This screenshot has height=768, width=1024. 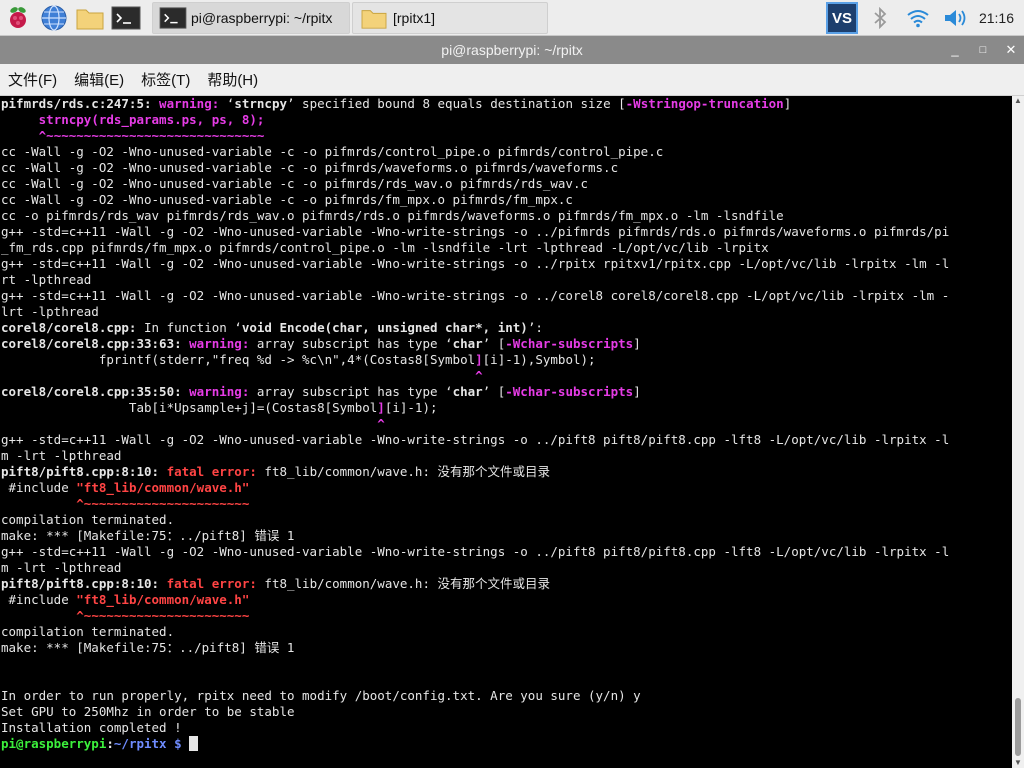 I want to click on terminal-text: array subscript has type ‘, so click(x=354, y=343).